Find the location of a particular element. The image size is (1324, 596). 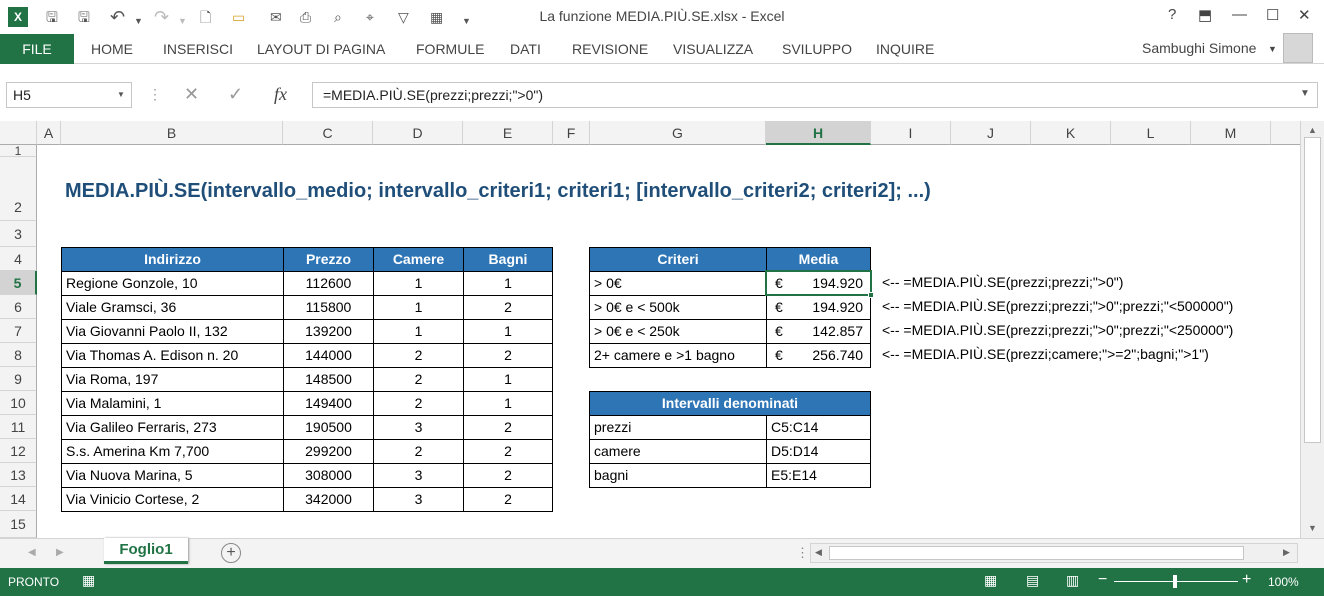

tab-formule: FORMULE is located at coordinates (450, 49).